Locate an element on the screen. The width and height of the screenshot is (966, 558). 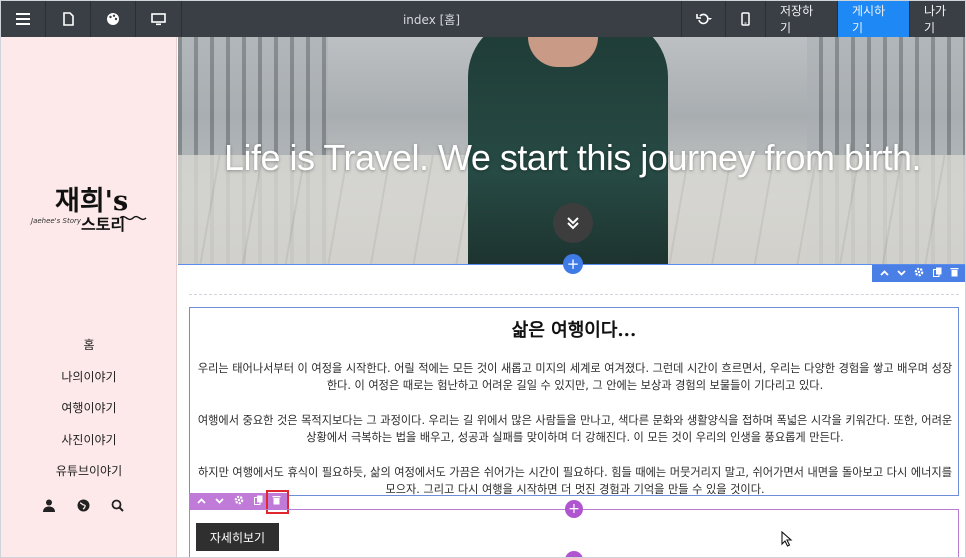
user-icon is located at coordinates (49, 505).